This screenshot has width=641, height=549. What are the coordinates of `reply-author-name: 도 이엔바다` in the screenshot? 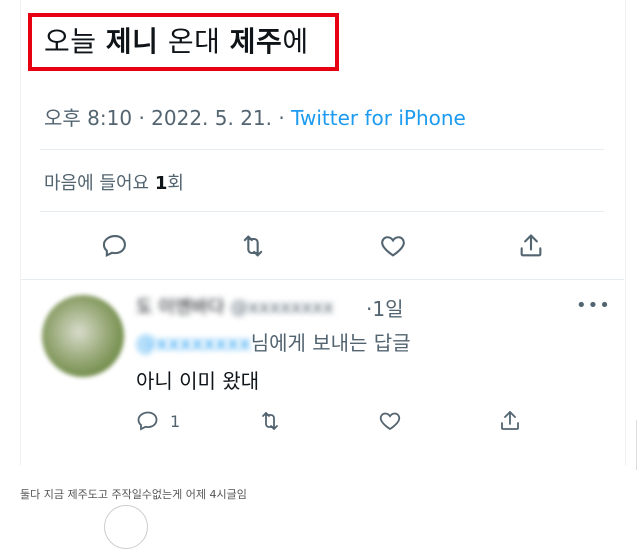 It's located at (180, 307).